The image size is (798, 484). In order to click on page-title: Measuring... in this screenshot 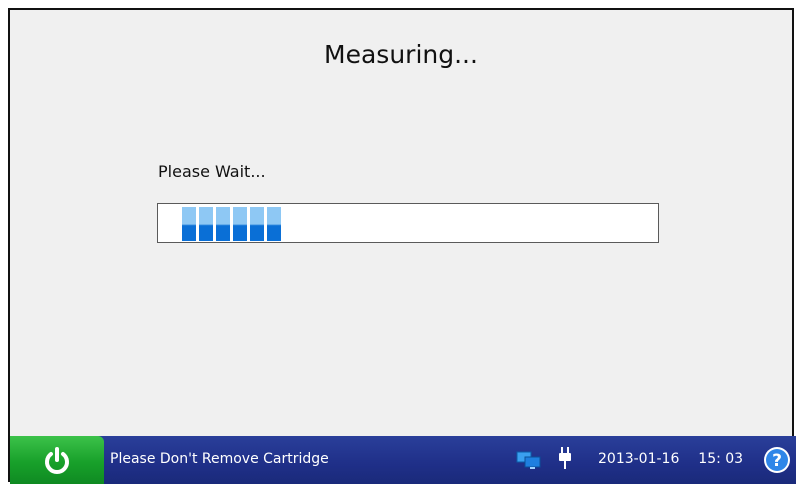, I will do `click(401, 54)`.